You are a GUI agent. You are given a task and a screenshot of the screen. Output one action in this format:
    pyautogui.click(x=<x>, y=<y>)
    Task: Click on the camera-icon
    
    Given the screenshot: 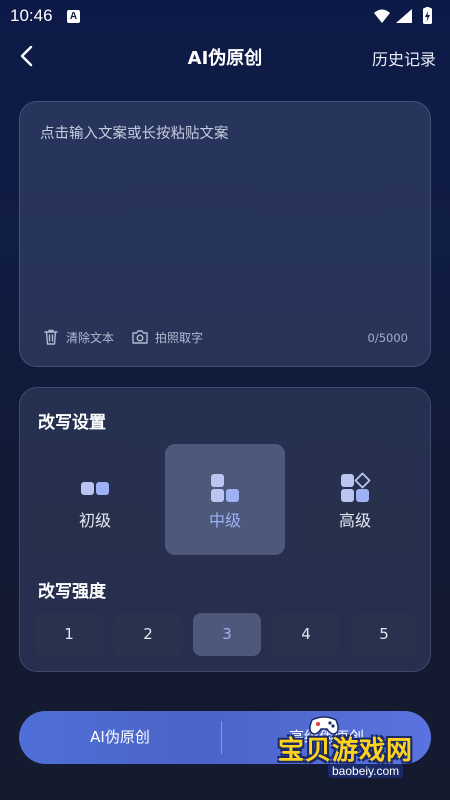 What is the action you would take?
    pyautogui.click(x=140, y=337)
    